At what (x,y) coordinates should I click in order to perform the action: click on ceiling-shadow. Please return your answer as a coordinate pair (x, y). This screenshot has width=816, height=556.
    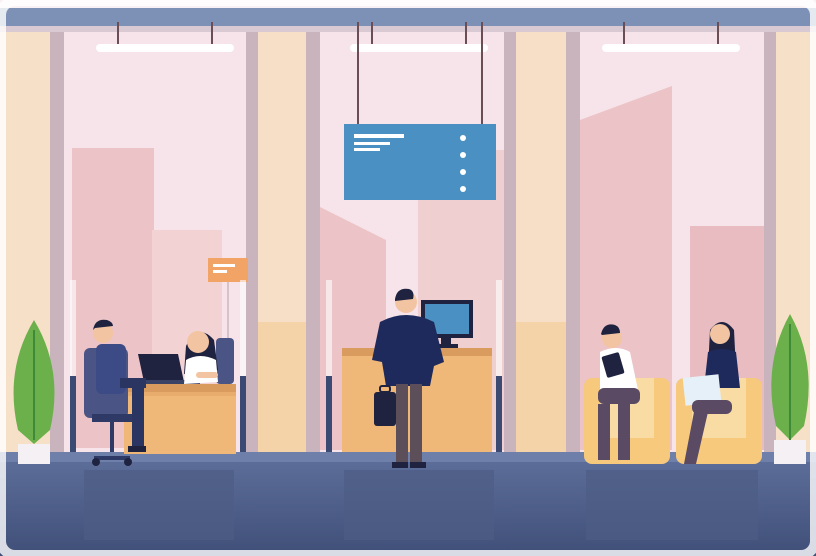
    Looking at the image, I should click on (408, 29).